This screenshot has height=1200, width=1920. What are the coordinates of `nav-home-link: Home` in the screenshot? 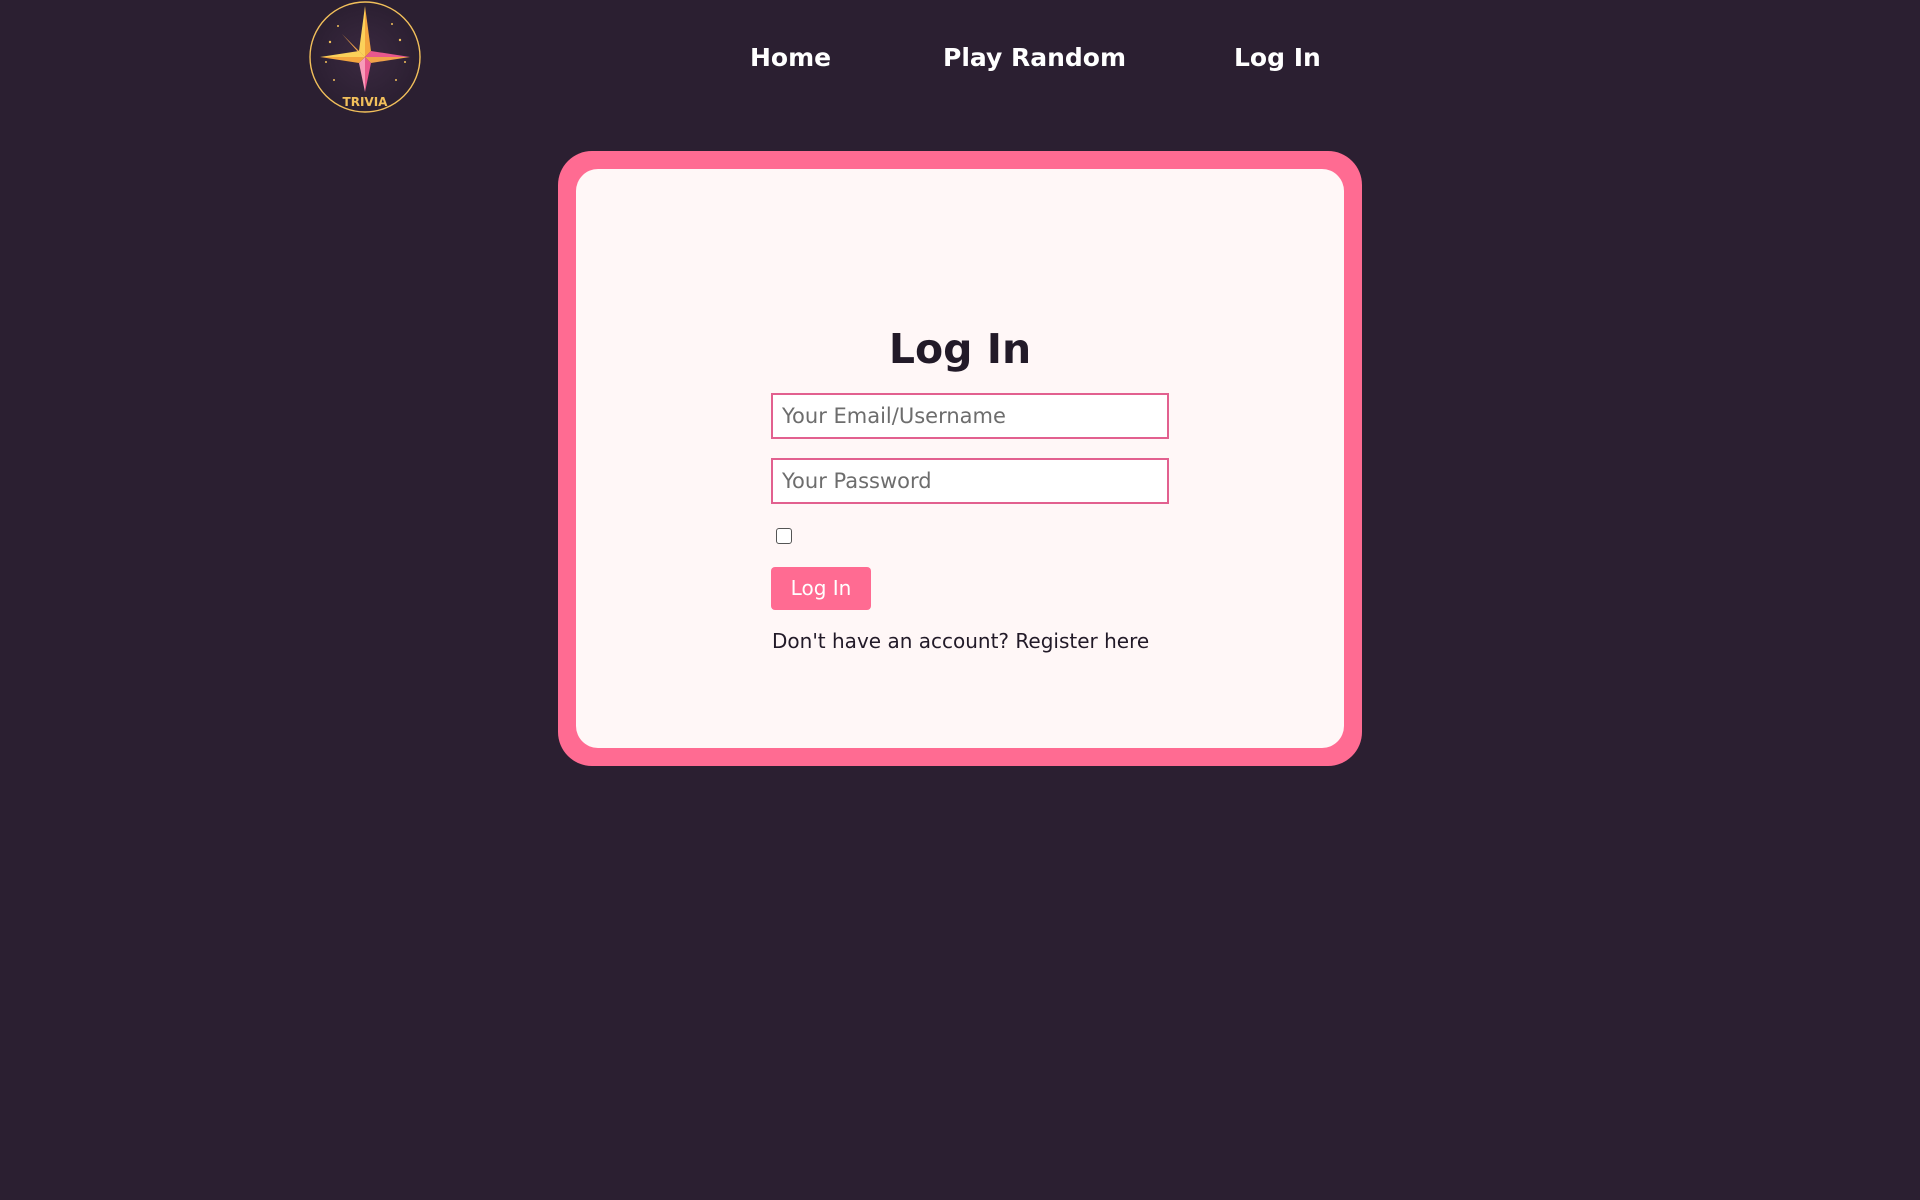 It's located at (790, 58).